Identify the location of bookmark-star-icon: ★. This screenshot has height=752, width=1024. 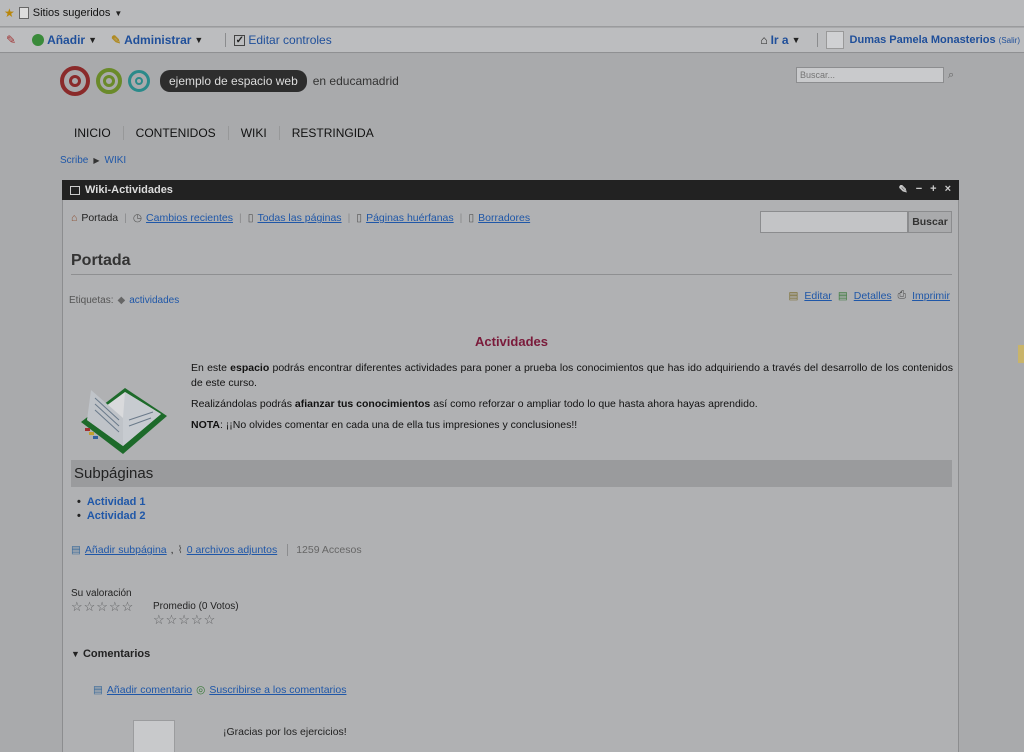
(9, 13).